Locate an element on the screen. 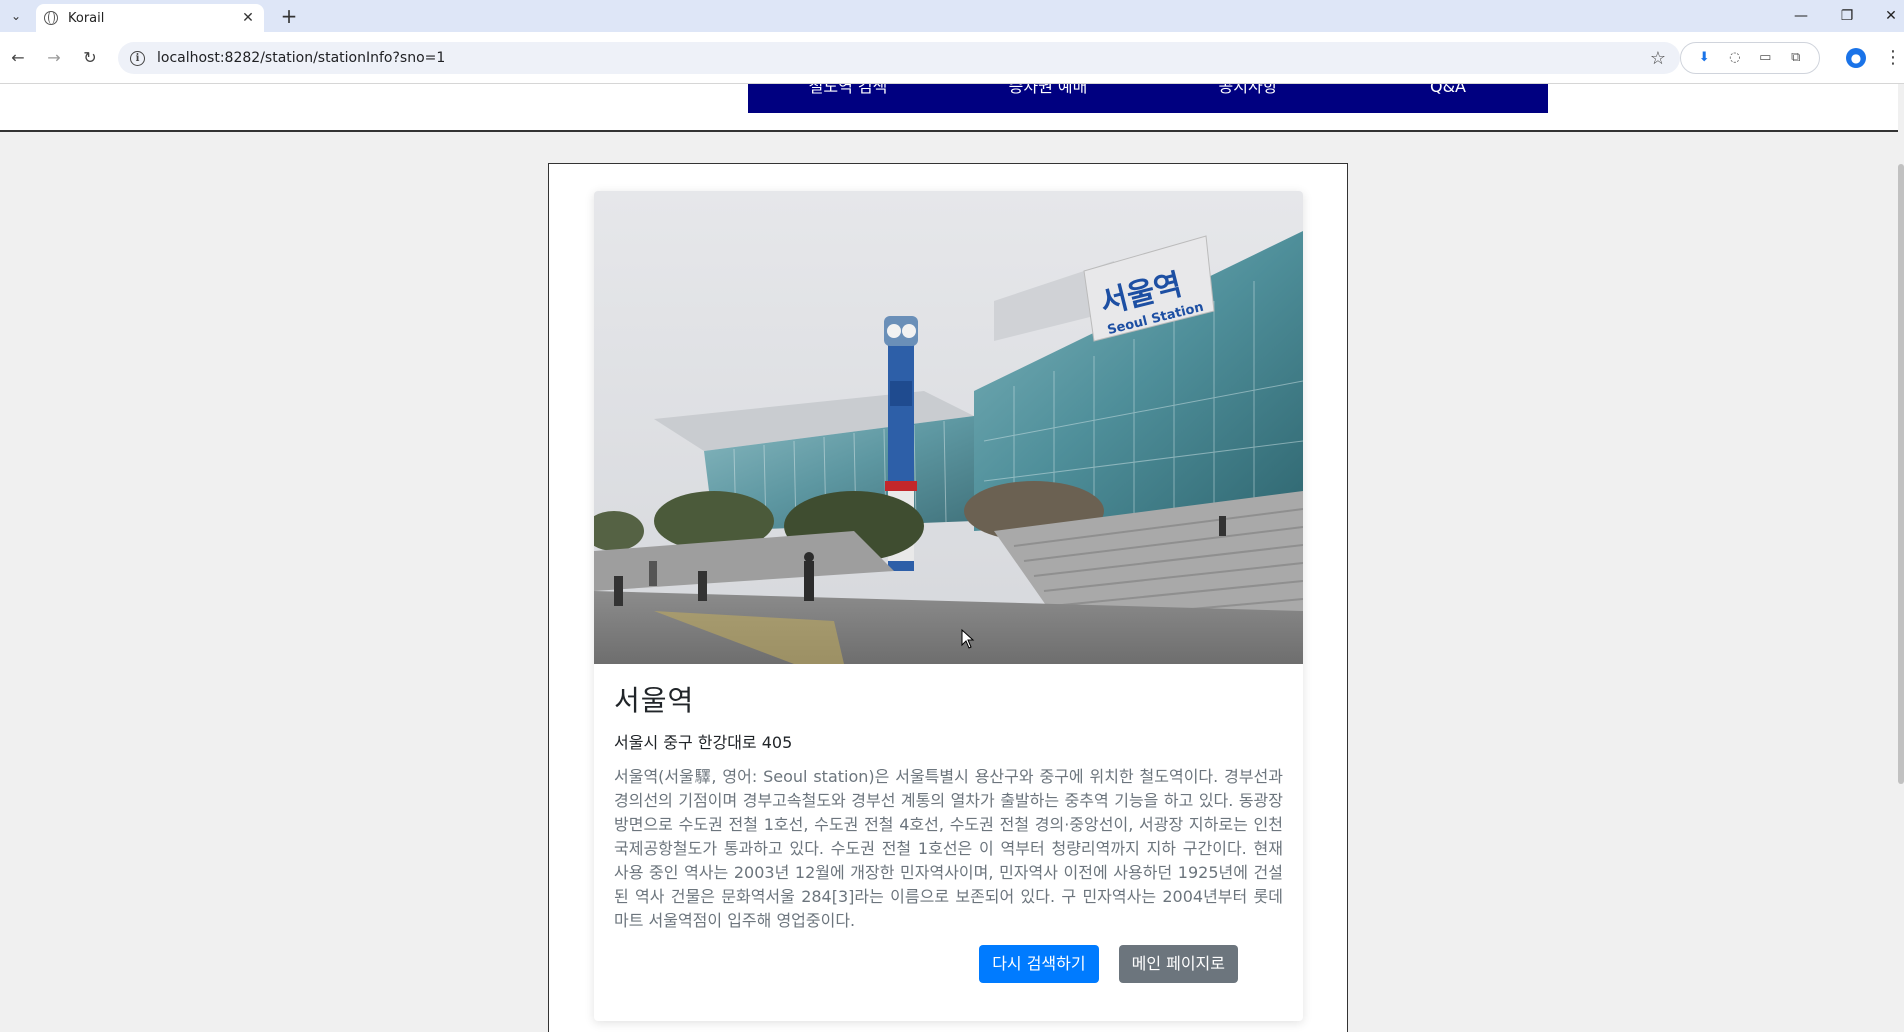  site-header: 철도역 검색 승차권 예매 공지사항 Q&A is located at coordinates (949, 108).